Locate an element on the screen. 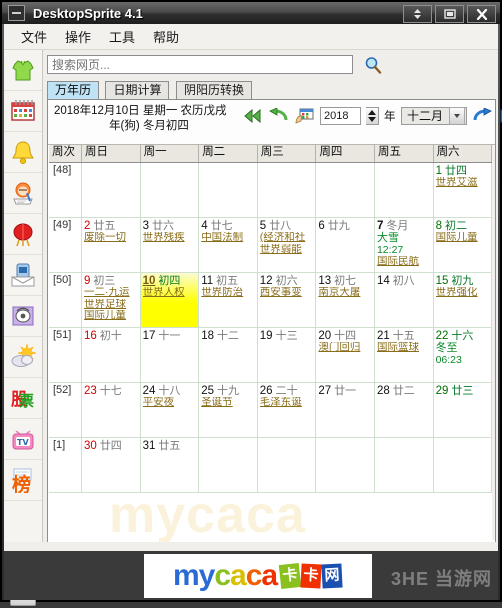  event-link: 世界弱能 is located at coordinates (287, 250).